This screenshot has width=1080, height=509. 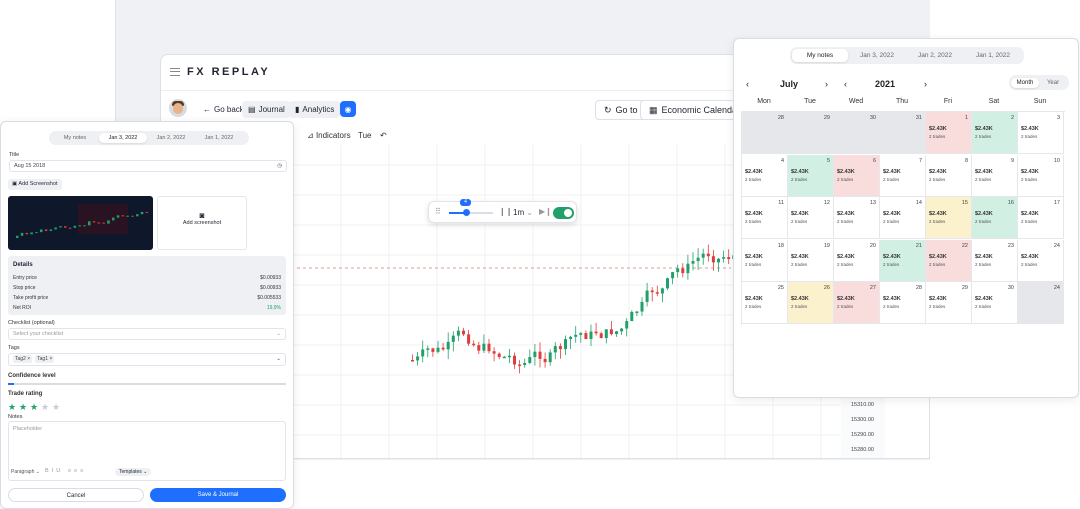 I want to click on format-toolbar-icon: BIU ≡≡≡, so click(x=65, y=471).